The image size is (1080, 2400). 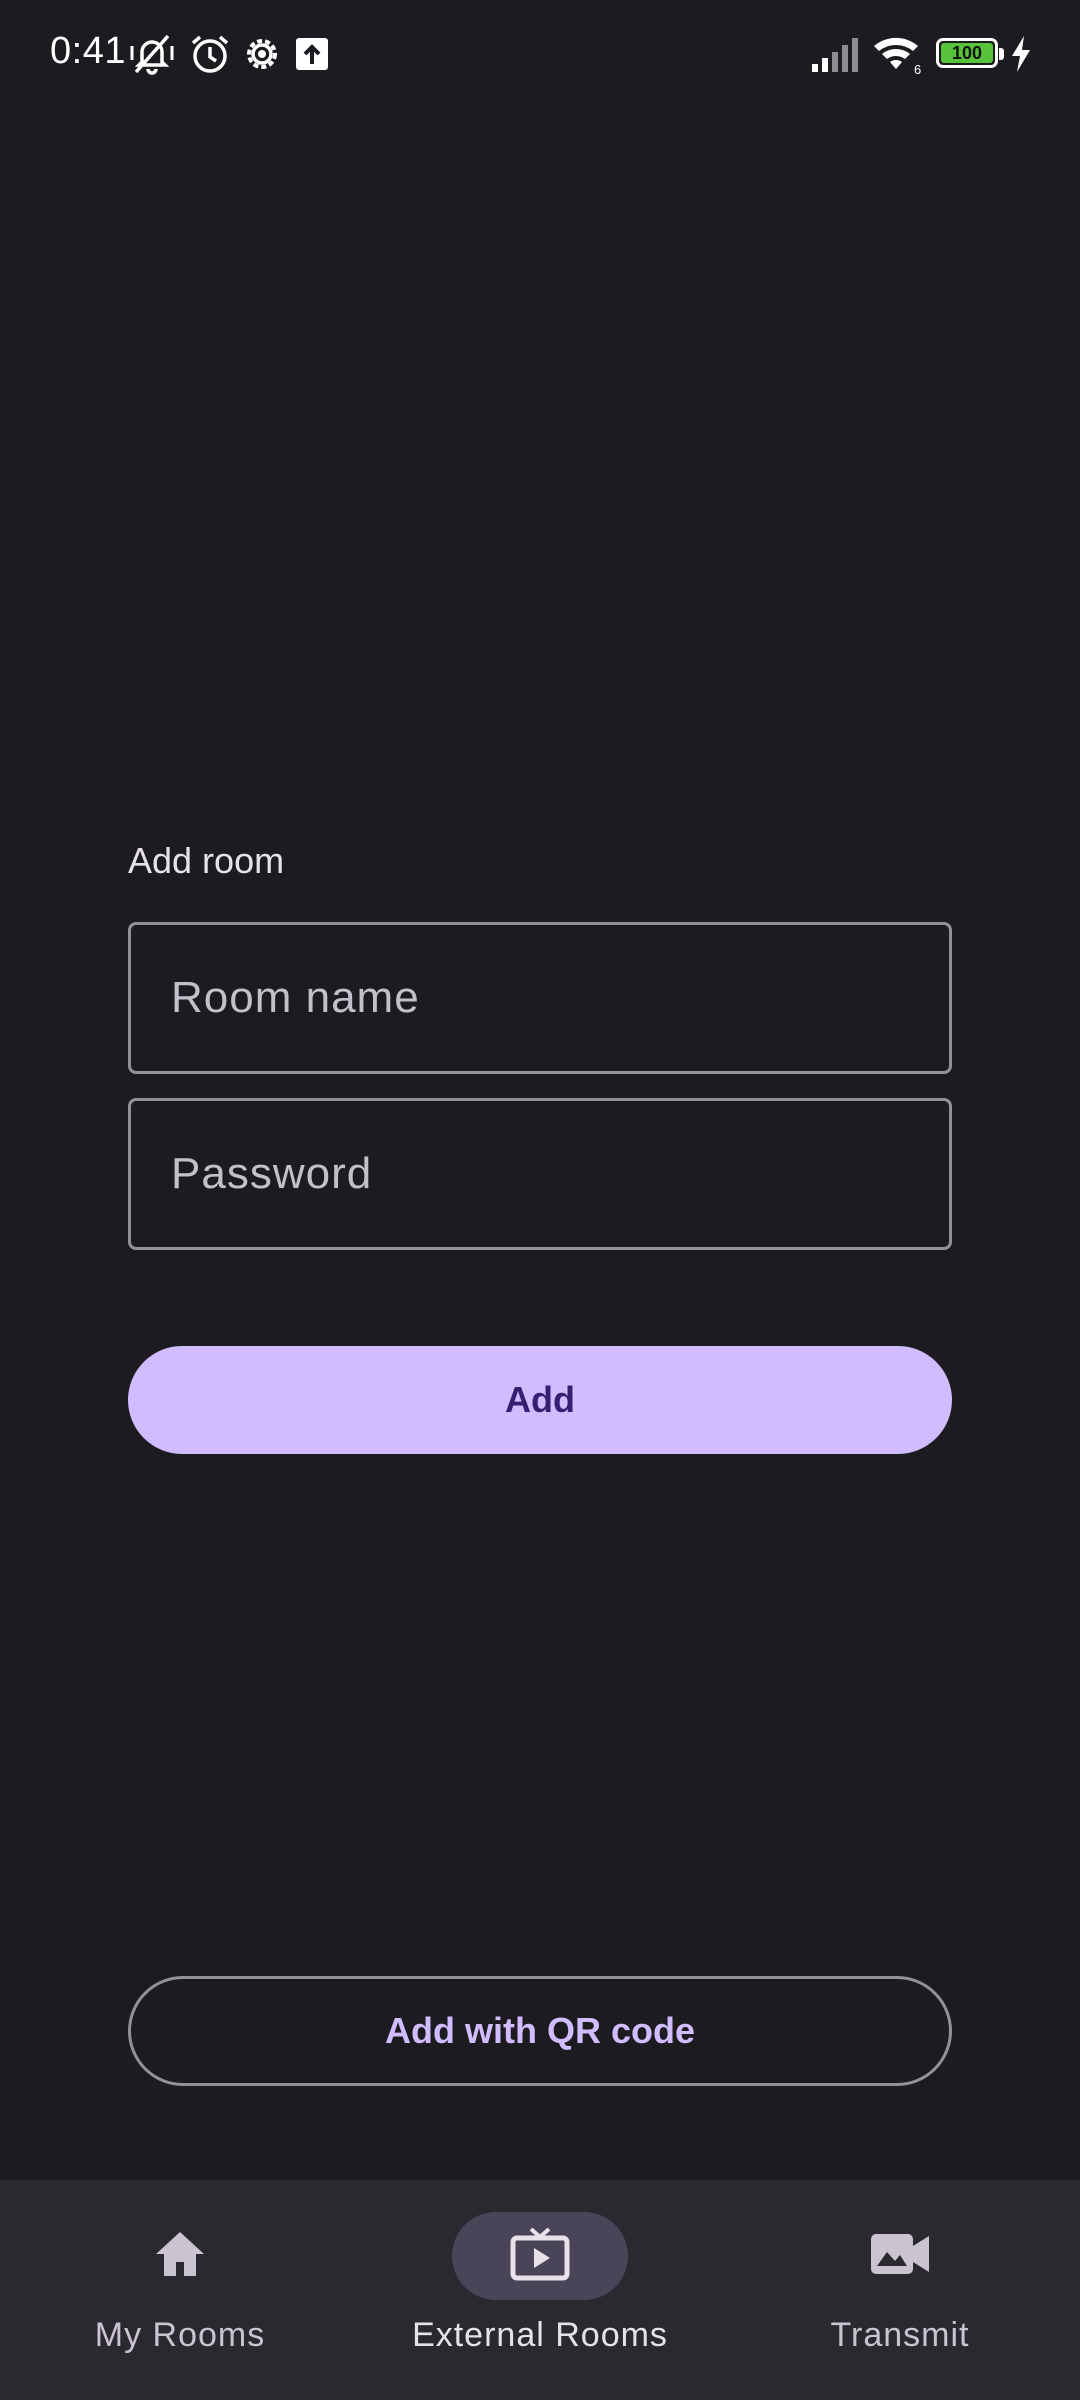 I want to click on bottom-navigation: My Rooms External Rooms Transmit, so click(x=540, y=2290).